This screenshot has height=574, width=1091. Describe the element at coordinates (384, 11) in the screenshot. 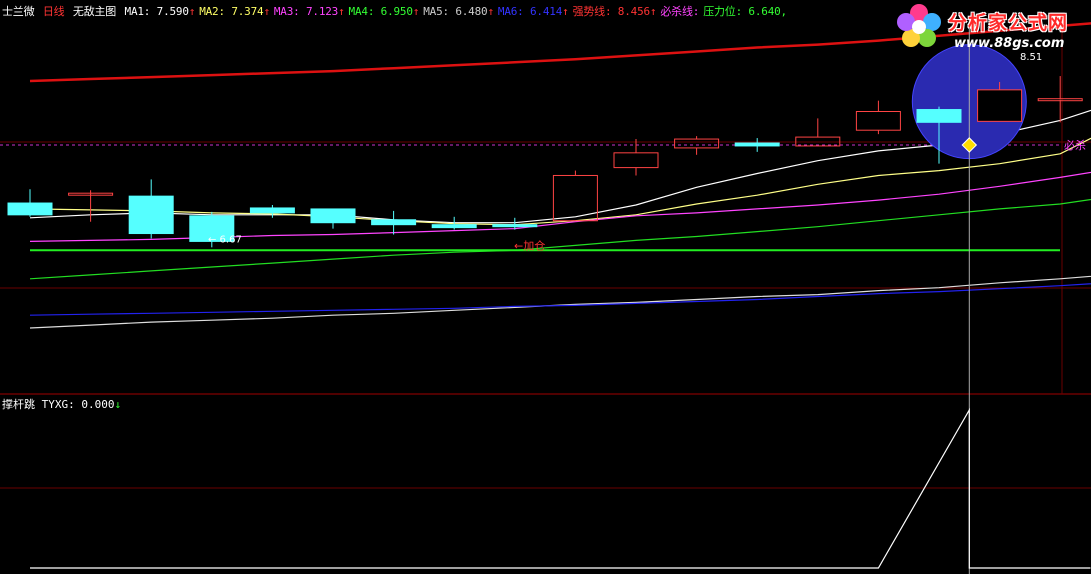

I see `header-item: MA4: 6.950↑` at that location.